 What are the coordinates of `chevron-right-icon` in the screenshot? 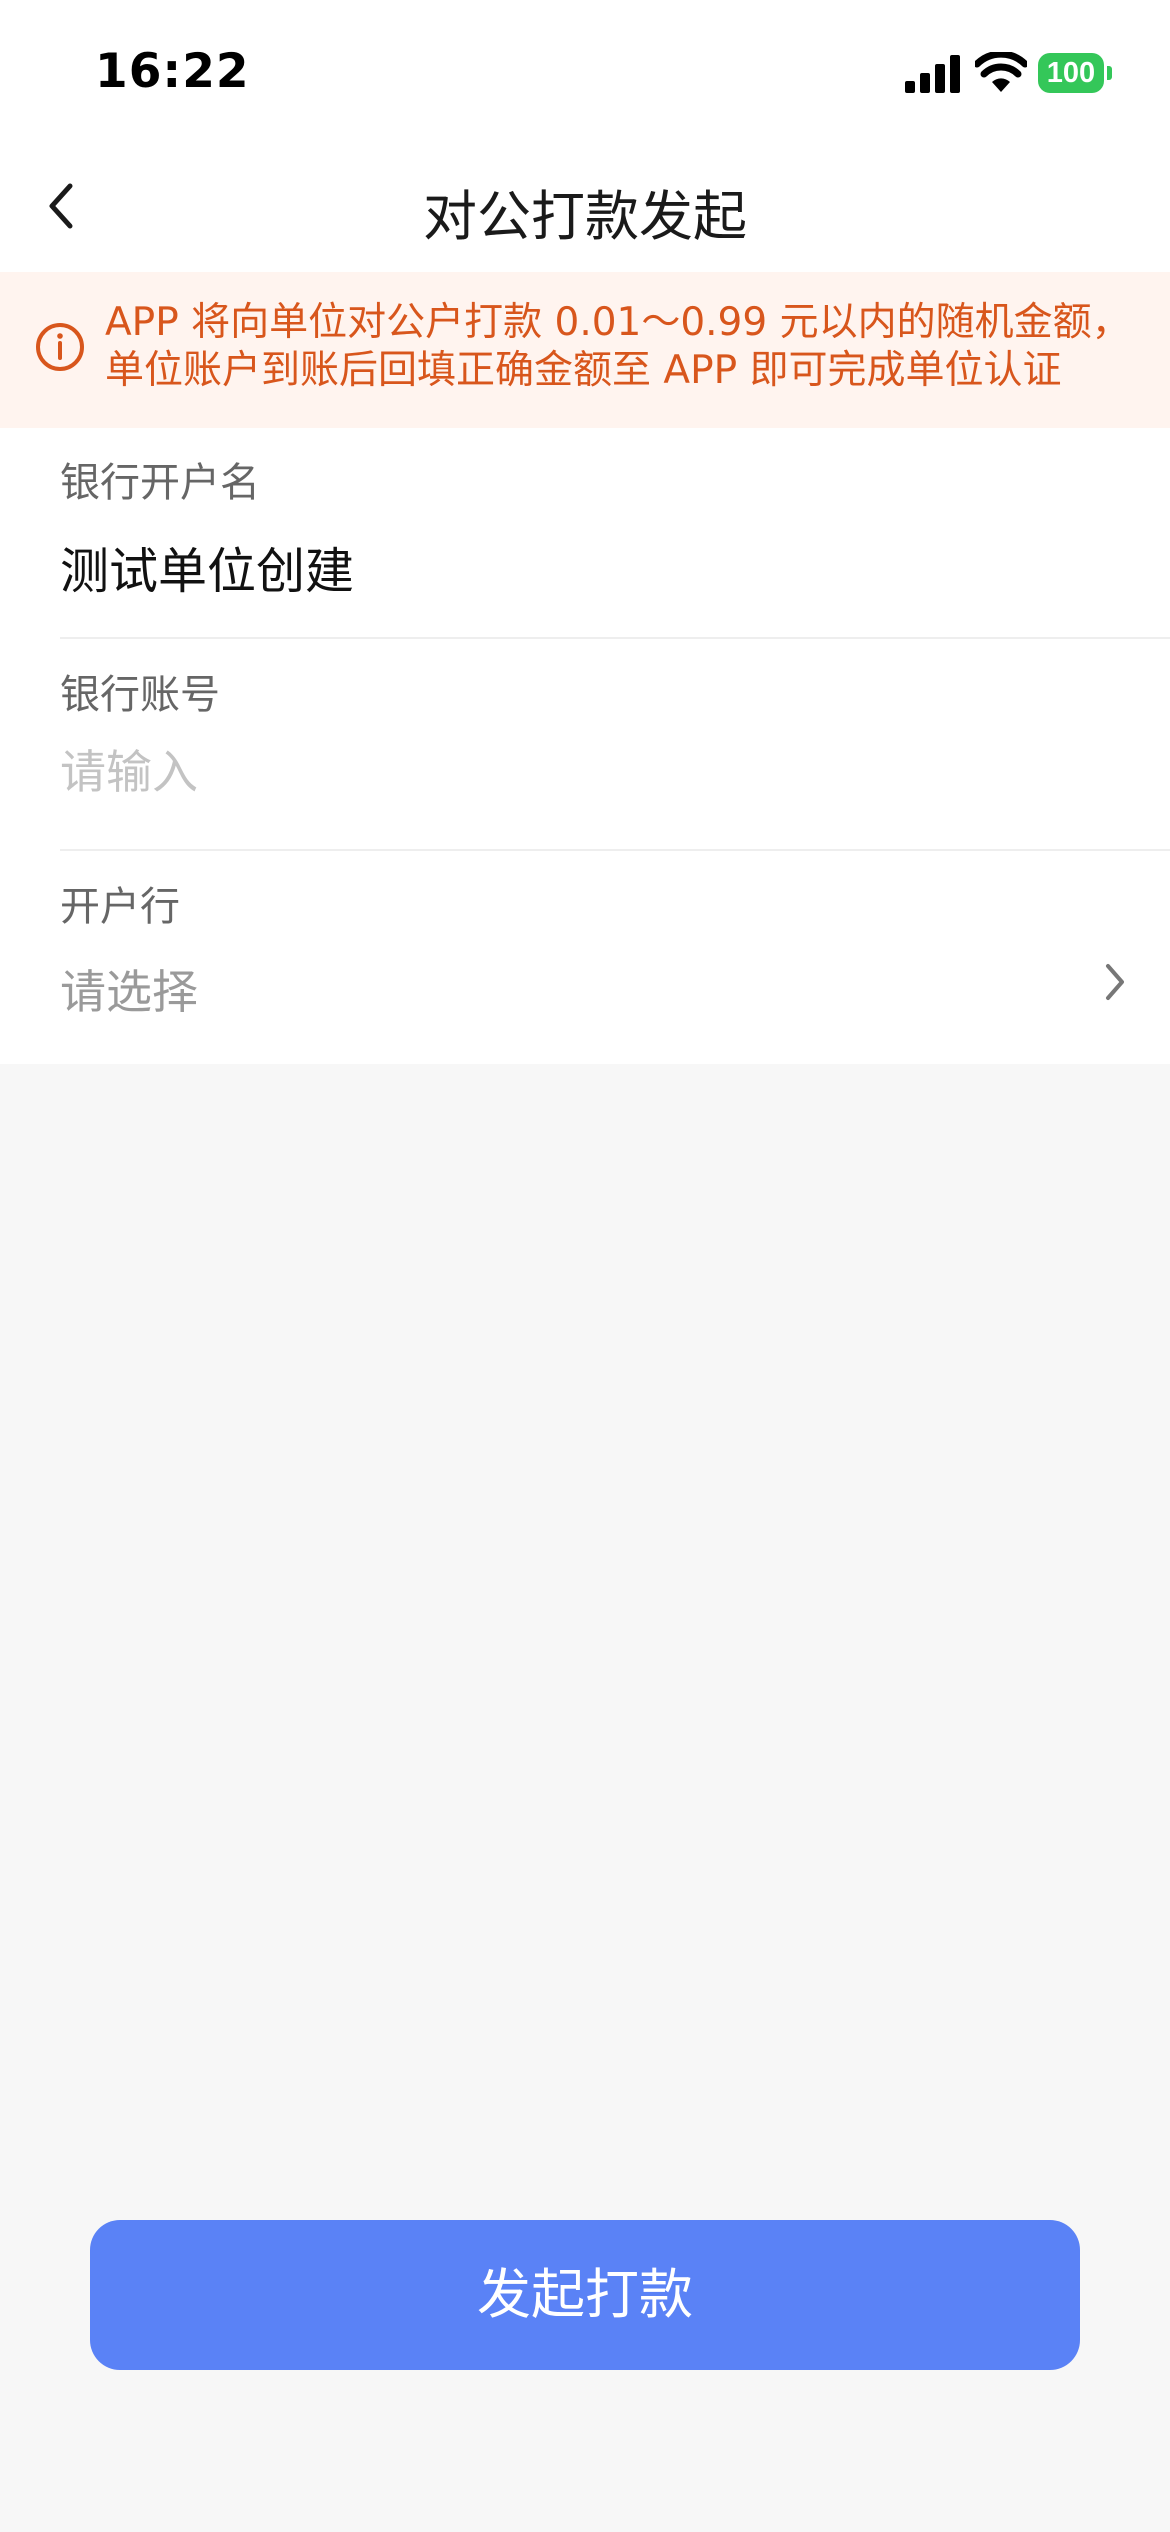 It's located at (1115, 982).